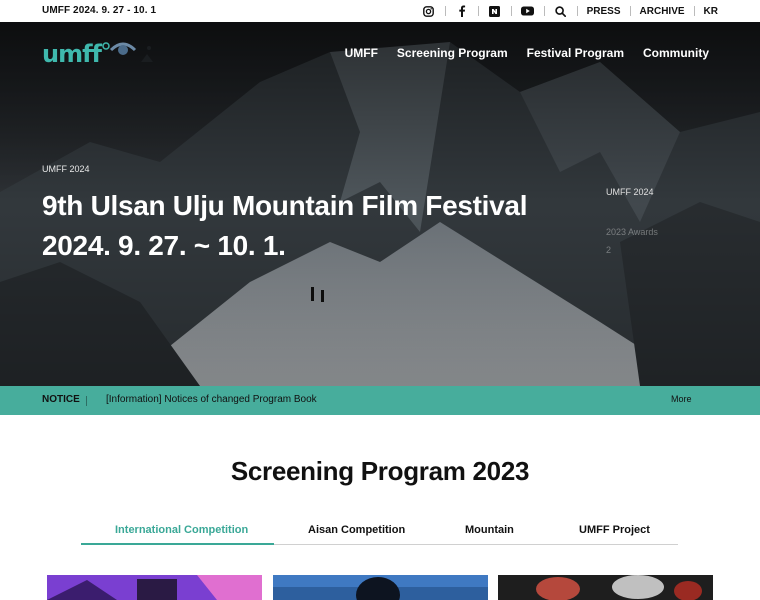 Image resolution: width=760 pixels, height=600 pixels. Describe the element at coordinates (285, 205) in the screenshot. I see `hero-title: 9th Ulsan Ulju Mountain Film Festival` at that location.